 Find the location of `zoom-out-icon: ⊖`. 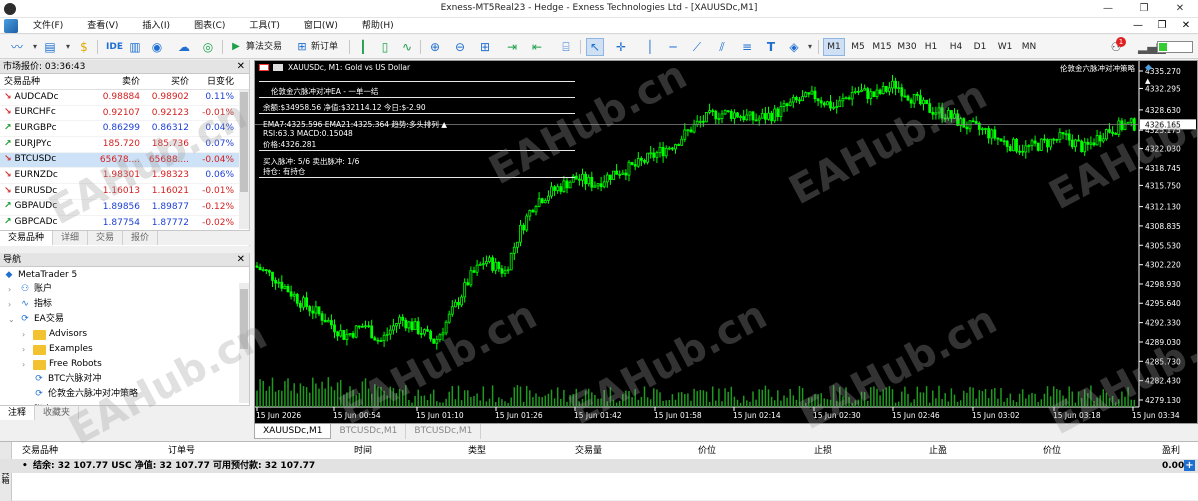

zoom-out-icon: ⊖ is located at coordinates (460, 47).